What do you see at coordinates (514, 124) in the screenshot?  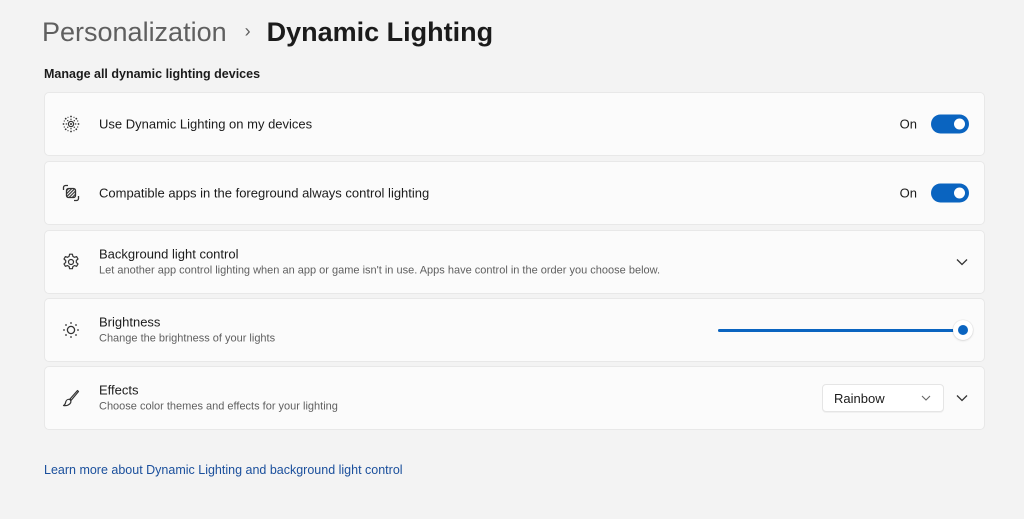 I see `setting-use-dynamic-lighting: Use Dynamic Lighting on my devices On` at bounding box center [514, 124].